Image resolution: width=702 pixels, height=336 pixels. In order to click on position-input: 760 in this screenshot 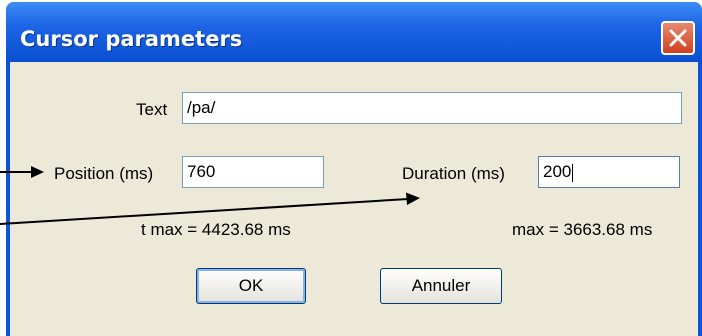, I will do `click(253, 172)`.